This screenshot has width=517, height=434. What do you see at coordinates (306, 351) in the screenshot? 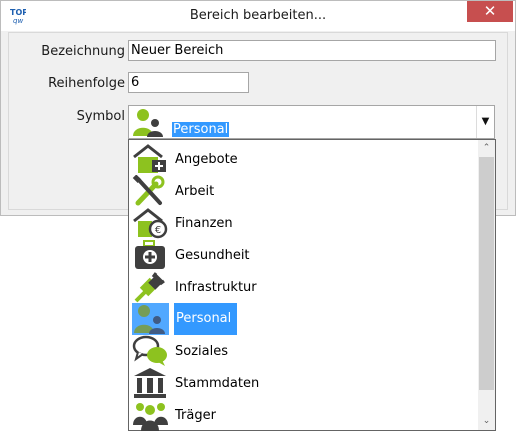
I see `list-item-soziales: Soziales` at bounding box center [306, 351].